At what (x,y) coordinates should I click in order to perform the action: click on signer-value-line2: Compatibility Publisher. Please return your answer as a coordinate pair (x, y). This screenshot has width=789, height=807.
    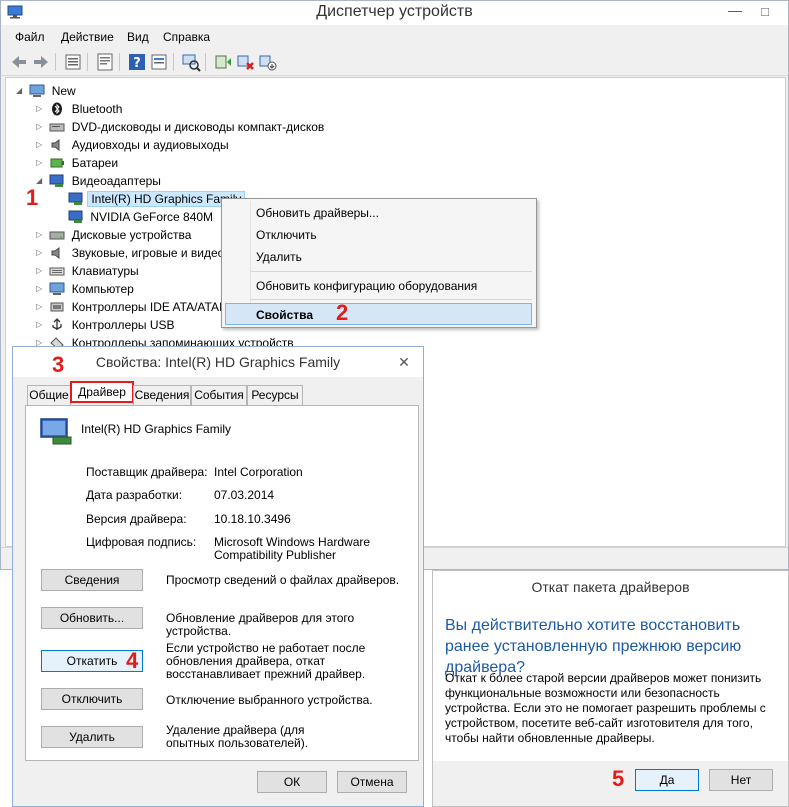
    Looking at the image, I should click on (275, 555).